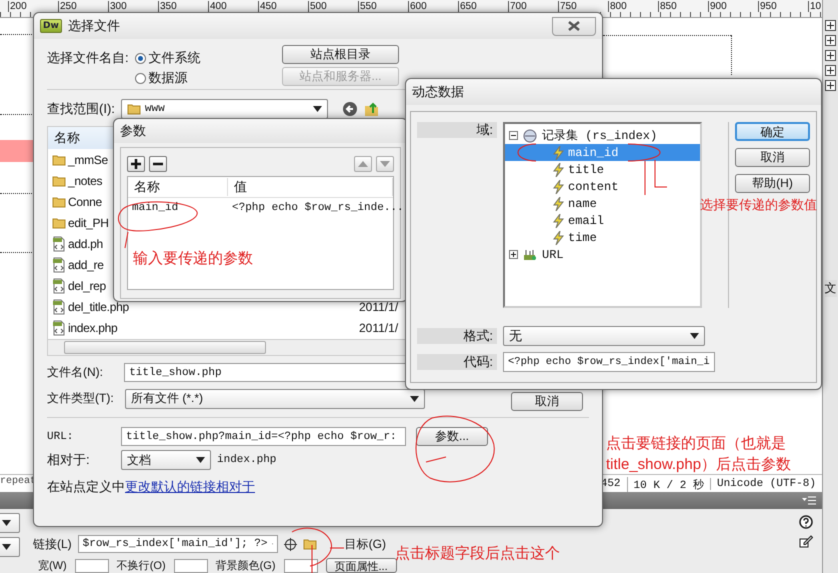  What do you see at coordinates (158, 164) in the screenshot?
I see `remove-button` at bounding box center [158, 164].